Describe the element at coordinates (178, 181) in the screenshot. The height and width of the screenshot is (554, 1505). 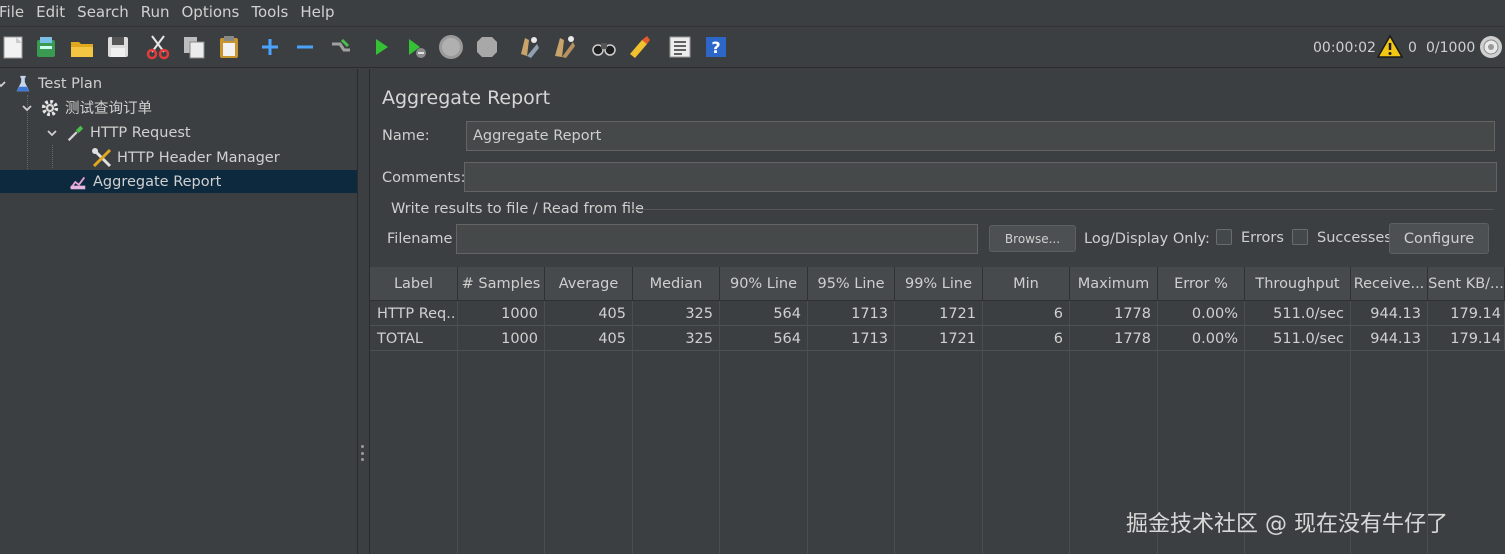
I see `tree-item-aggregate-report: Aggregate Report` at that location.